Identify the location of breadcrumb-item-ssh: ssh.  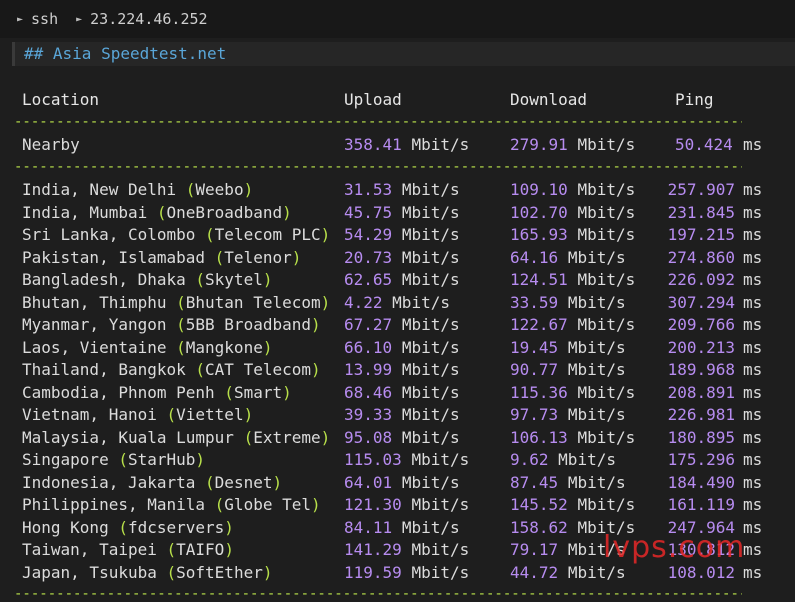
(44, 19).